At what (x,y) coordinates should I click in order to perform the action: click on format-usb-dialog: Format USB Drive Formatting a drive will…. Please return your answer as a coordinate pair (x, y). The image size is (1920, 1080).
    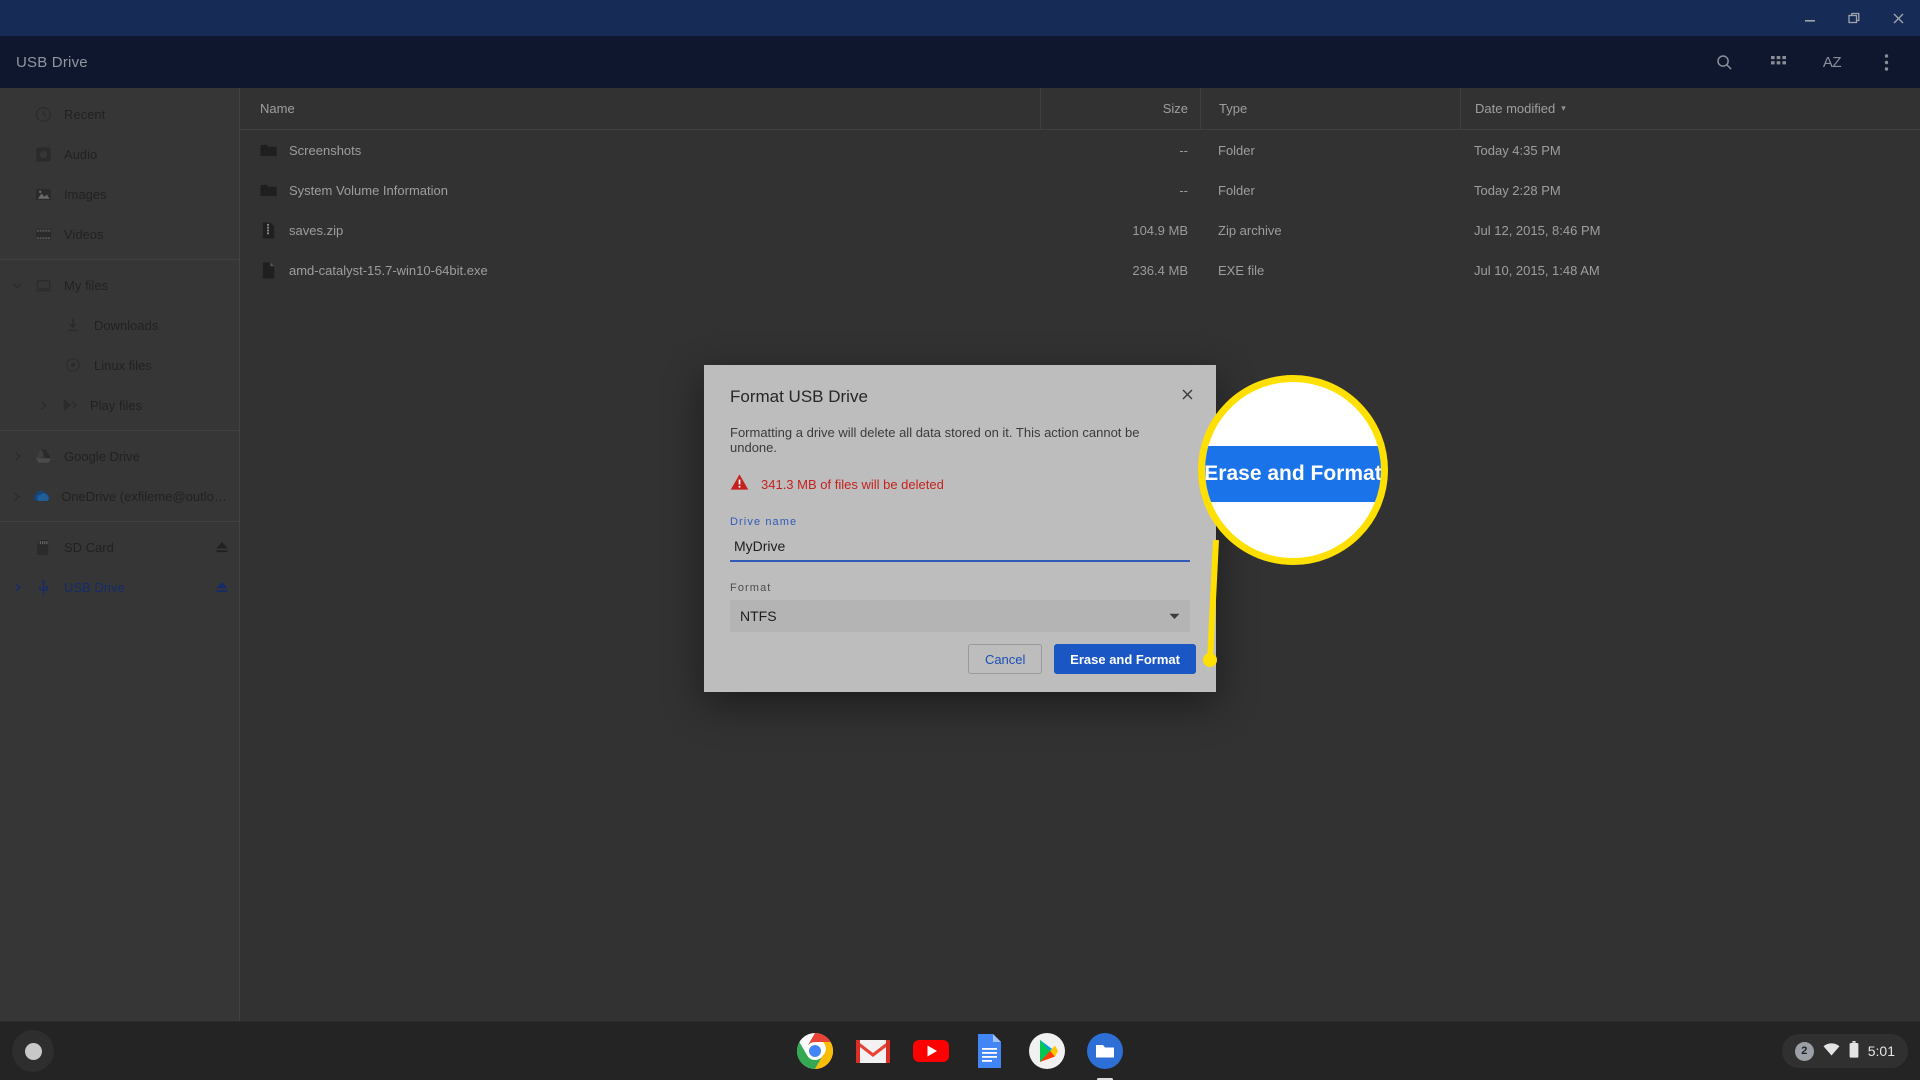
    Looking at the image, I should click on (960, 528).